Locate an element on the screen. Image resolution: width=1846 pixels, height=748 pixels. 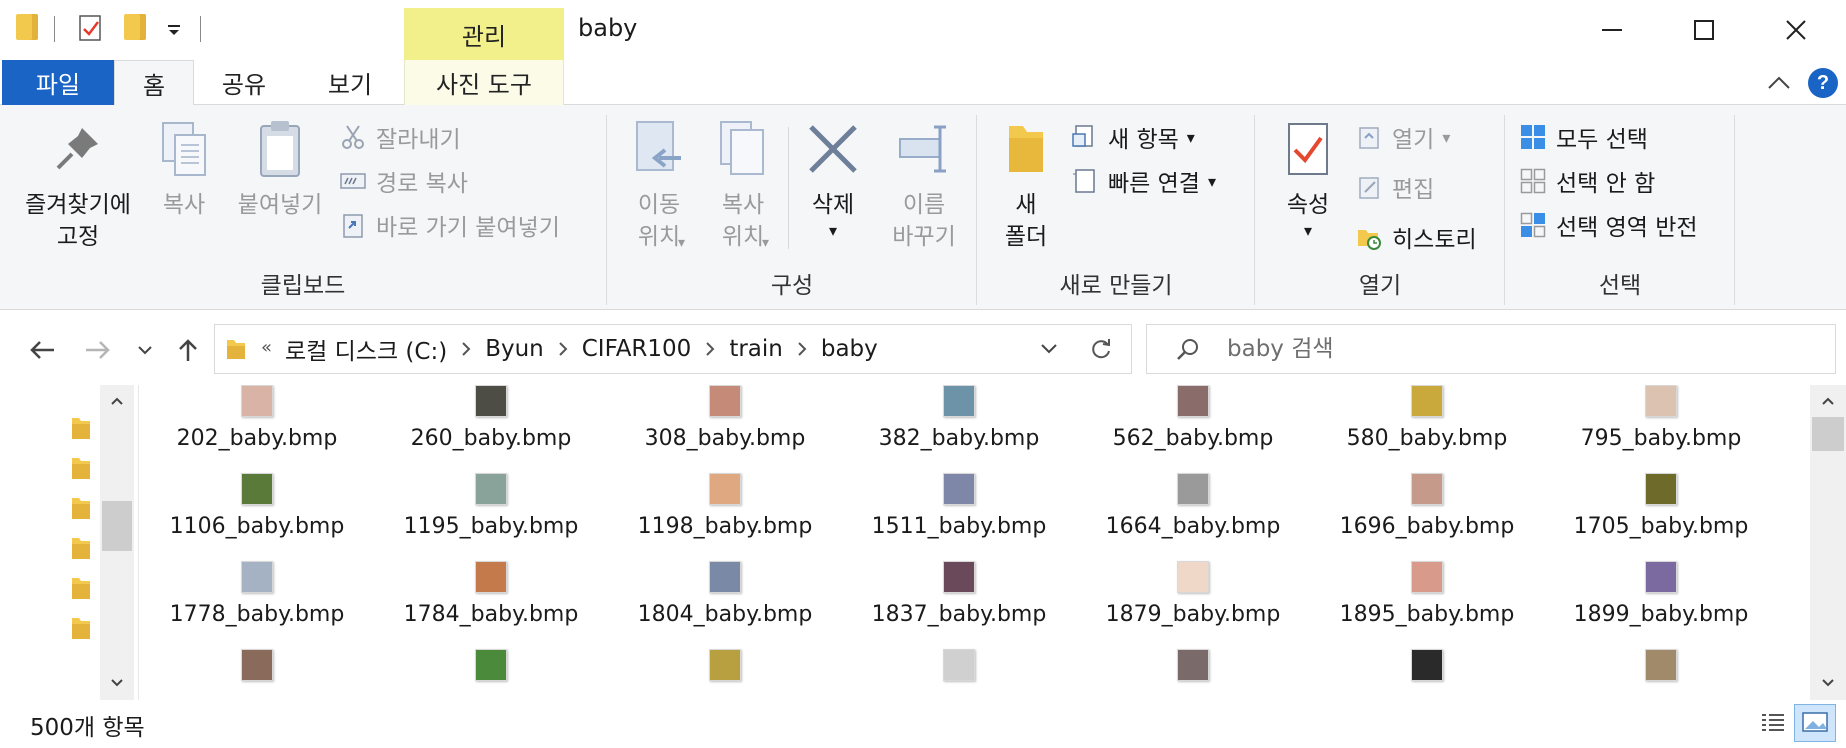
copy-to-button: 복사 위치 ▾ is located at coordinates (743, 184).